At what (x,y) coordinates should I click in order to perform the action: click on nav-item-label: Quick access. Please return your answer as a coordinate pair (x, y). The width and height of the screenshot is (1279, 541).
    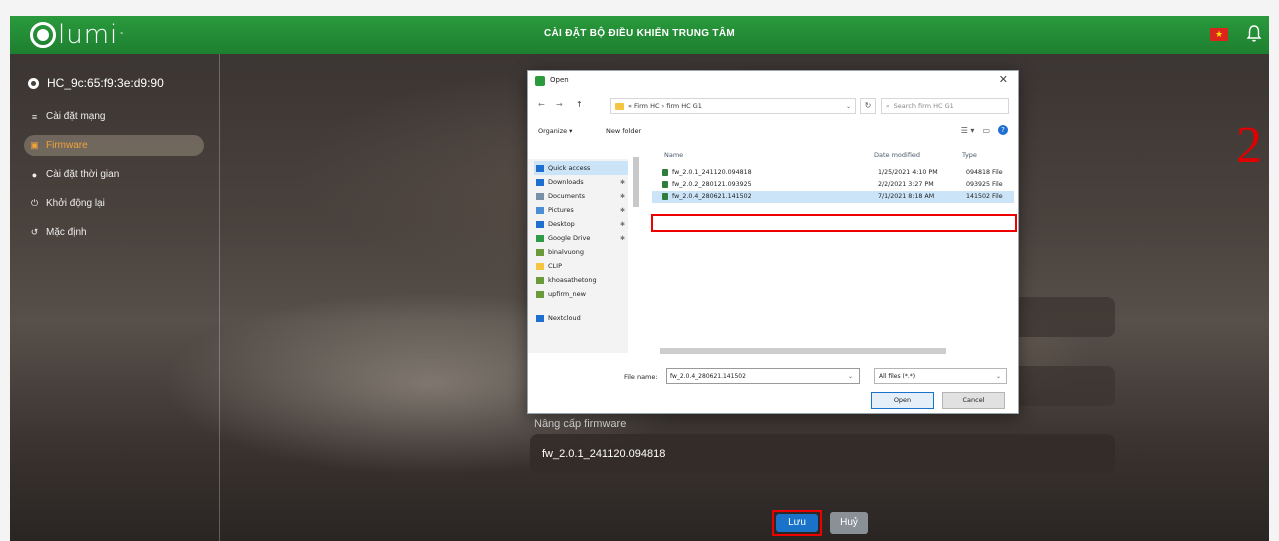
    Looking at the image, I should click on (569, 168).